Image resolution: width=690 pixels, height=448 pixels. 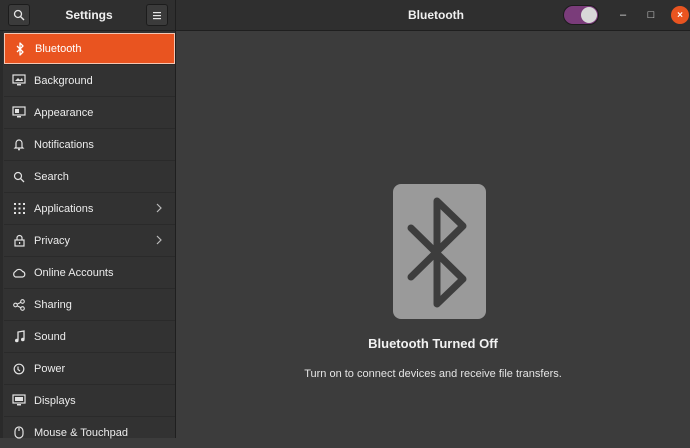 I want to click on minimize-icon: –, so click(x=623, y=15).